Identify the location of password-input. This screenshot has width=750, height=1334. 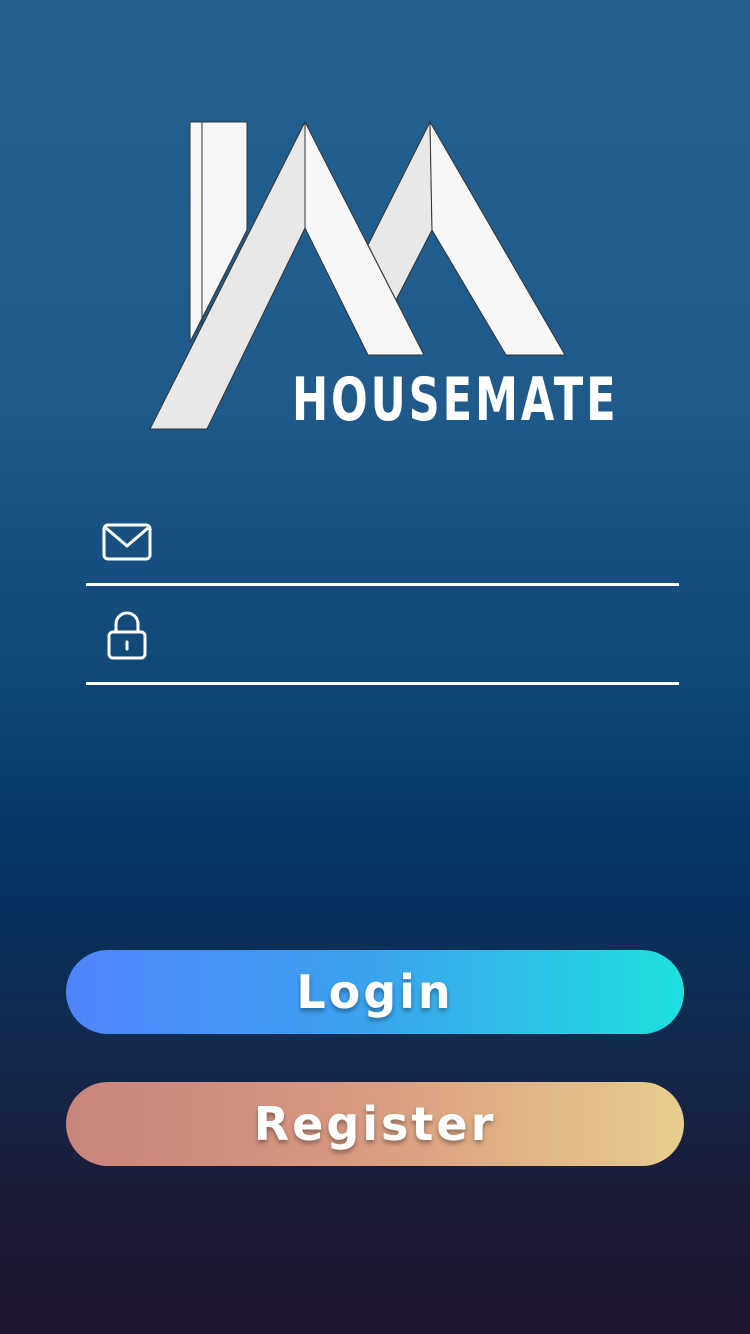
(423, 639).